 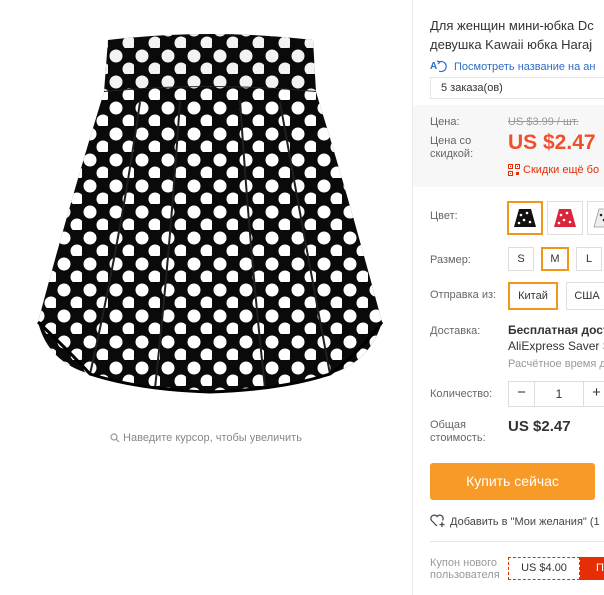 What do you see at coordinates (543, 122) in the screenshot?
I see `old-price: US $3.99 / шт.` at bounding box center [543, 122].